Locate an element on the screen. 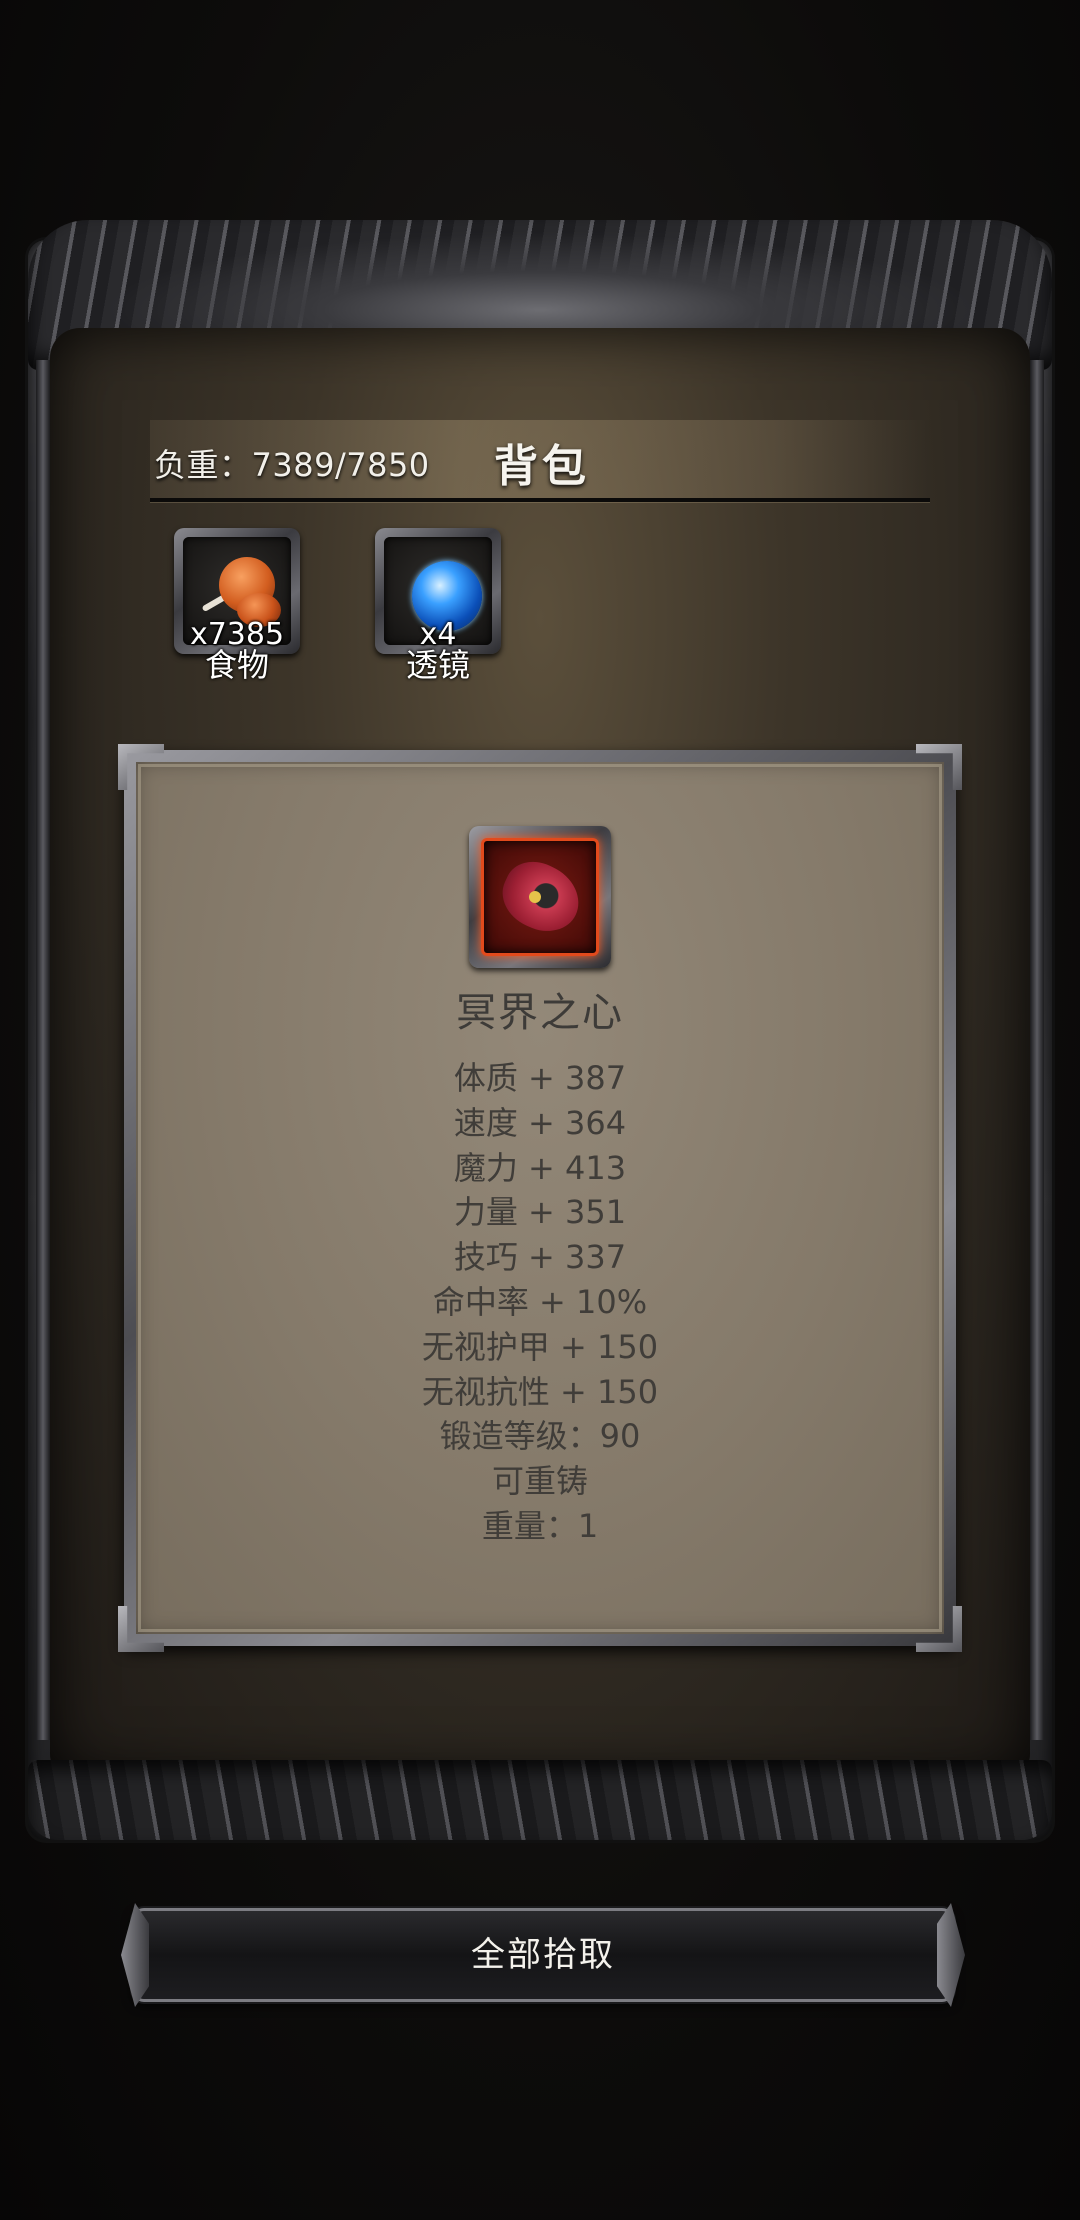 The height and width of the screenshot is (2220, 1080). button-ornament-left is located at coordinates (135, 1955).